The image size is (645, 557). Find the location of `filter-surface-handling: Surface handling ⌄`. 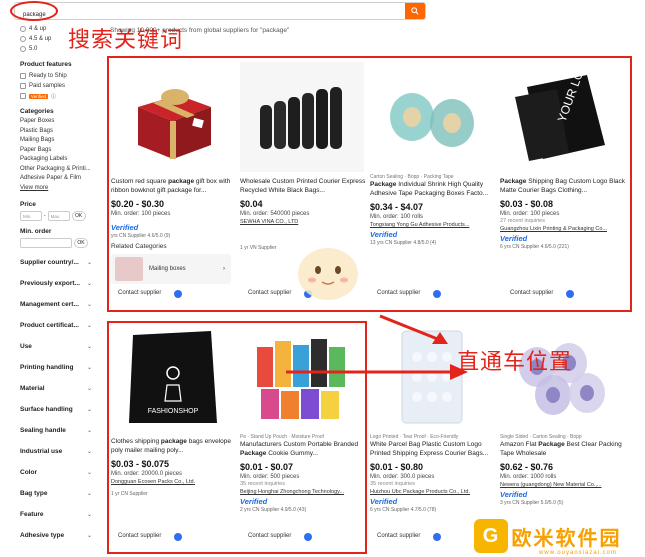

filter-surface-handling: Surface handling ⌄ is located at coordinates (56, 409).